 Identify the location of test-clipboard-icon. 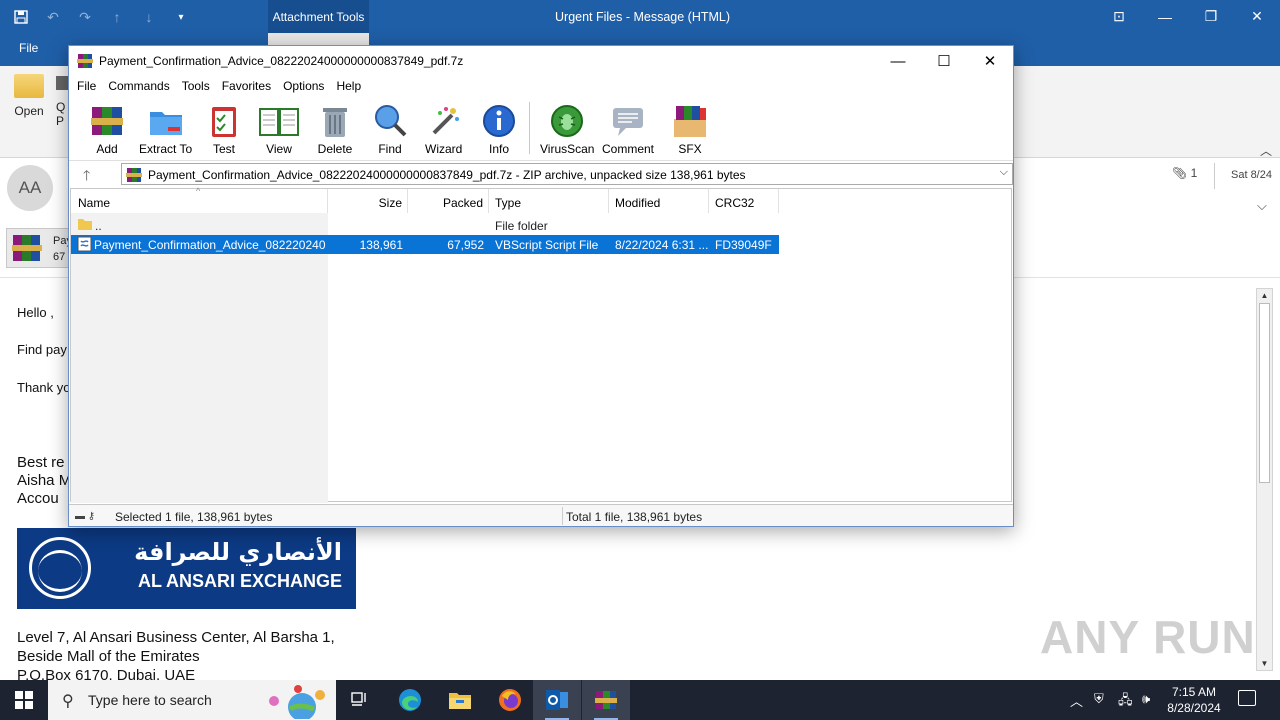
(224, 121).